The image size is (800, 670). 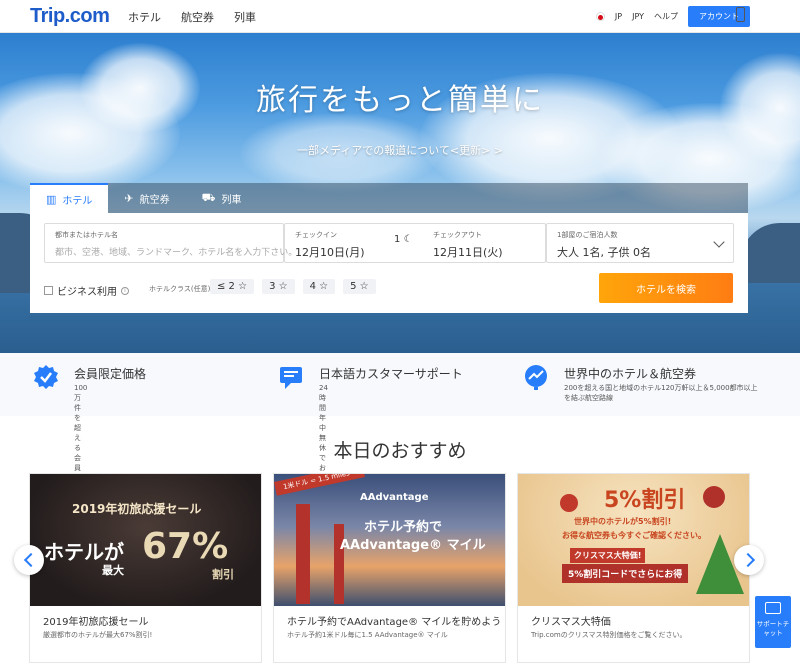 What do you see at coordinates (400, 100) in the screenshot?
I see `hero-title: 旅行をもっと簡単に` at bounding box center [400, 100].